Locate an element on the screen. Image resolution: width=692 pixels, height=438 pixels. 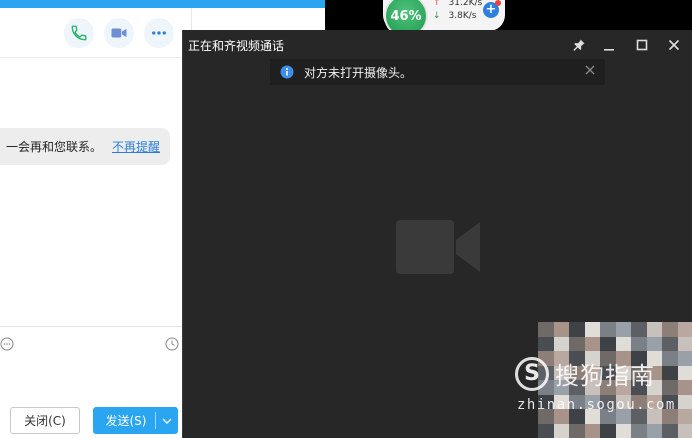
history-button is located at coordinates (172, 343).